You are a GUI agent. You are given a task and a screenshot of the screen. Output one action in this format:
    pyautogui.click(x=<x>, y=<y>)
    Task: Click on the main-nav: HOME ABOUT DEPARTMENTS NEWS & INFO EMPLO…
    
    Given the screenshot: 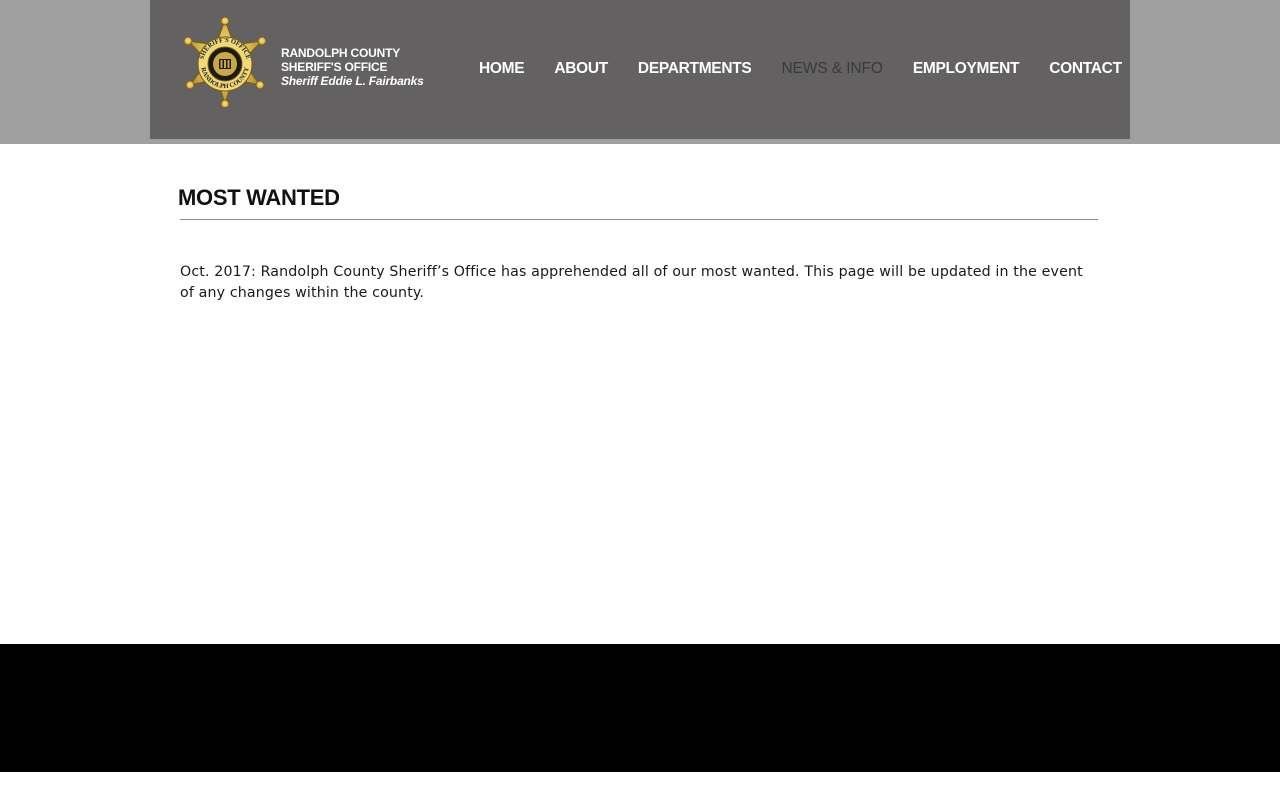 What is the action you would take?
    pyautogui.click(x=800, y=69)
    